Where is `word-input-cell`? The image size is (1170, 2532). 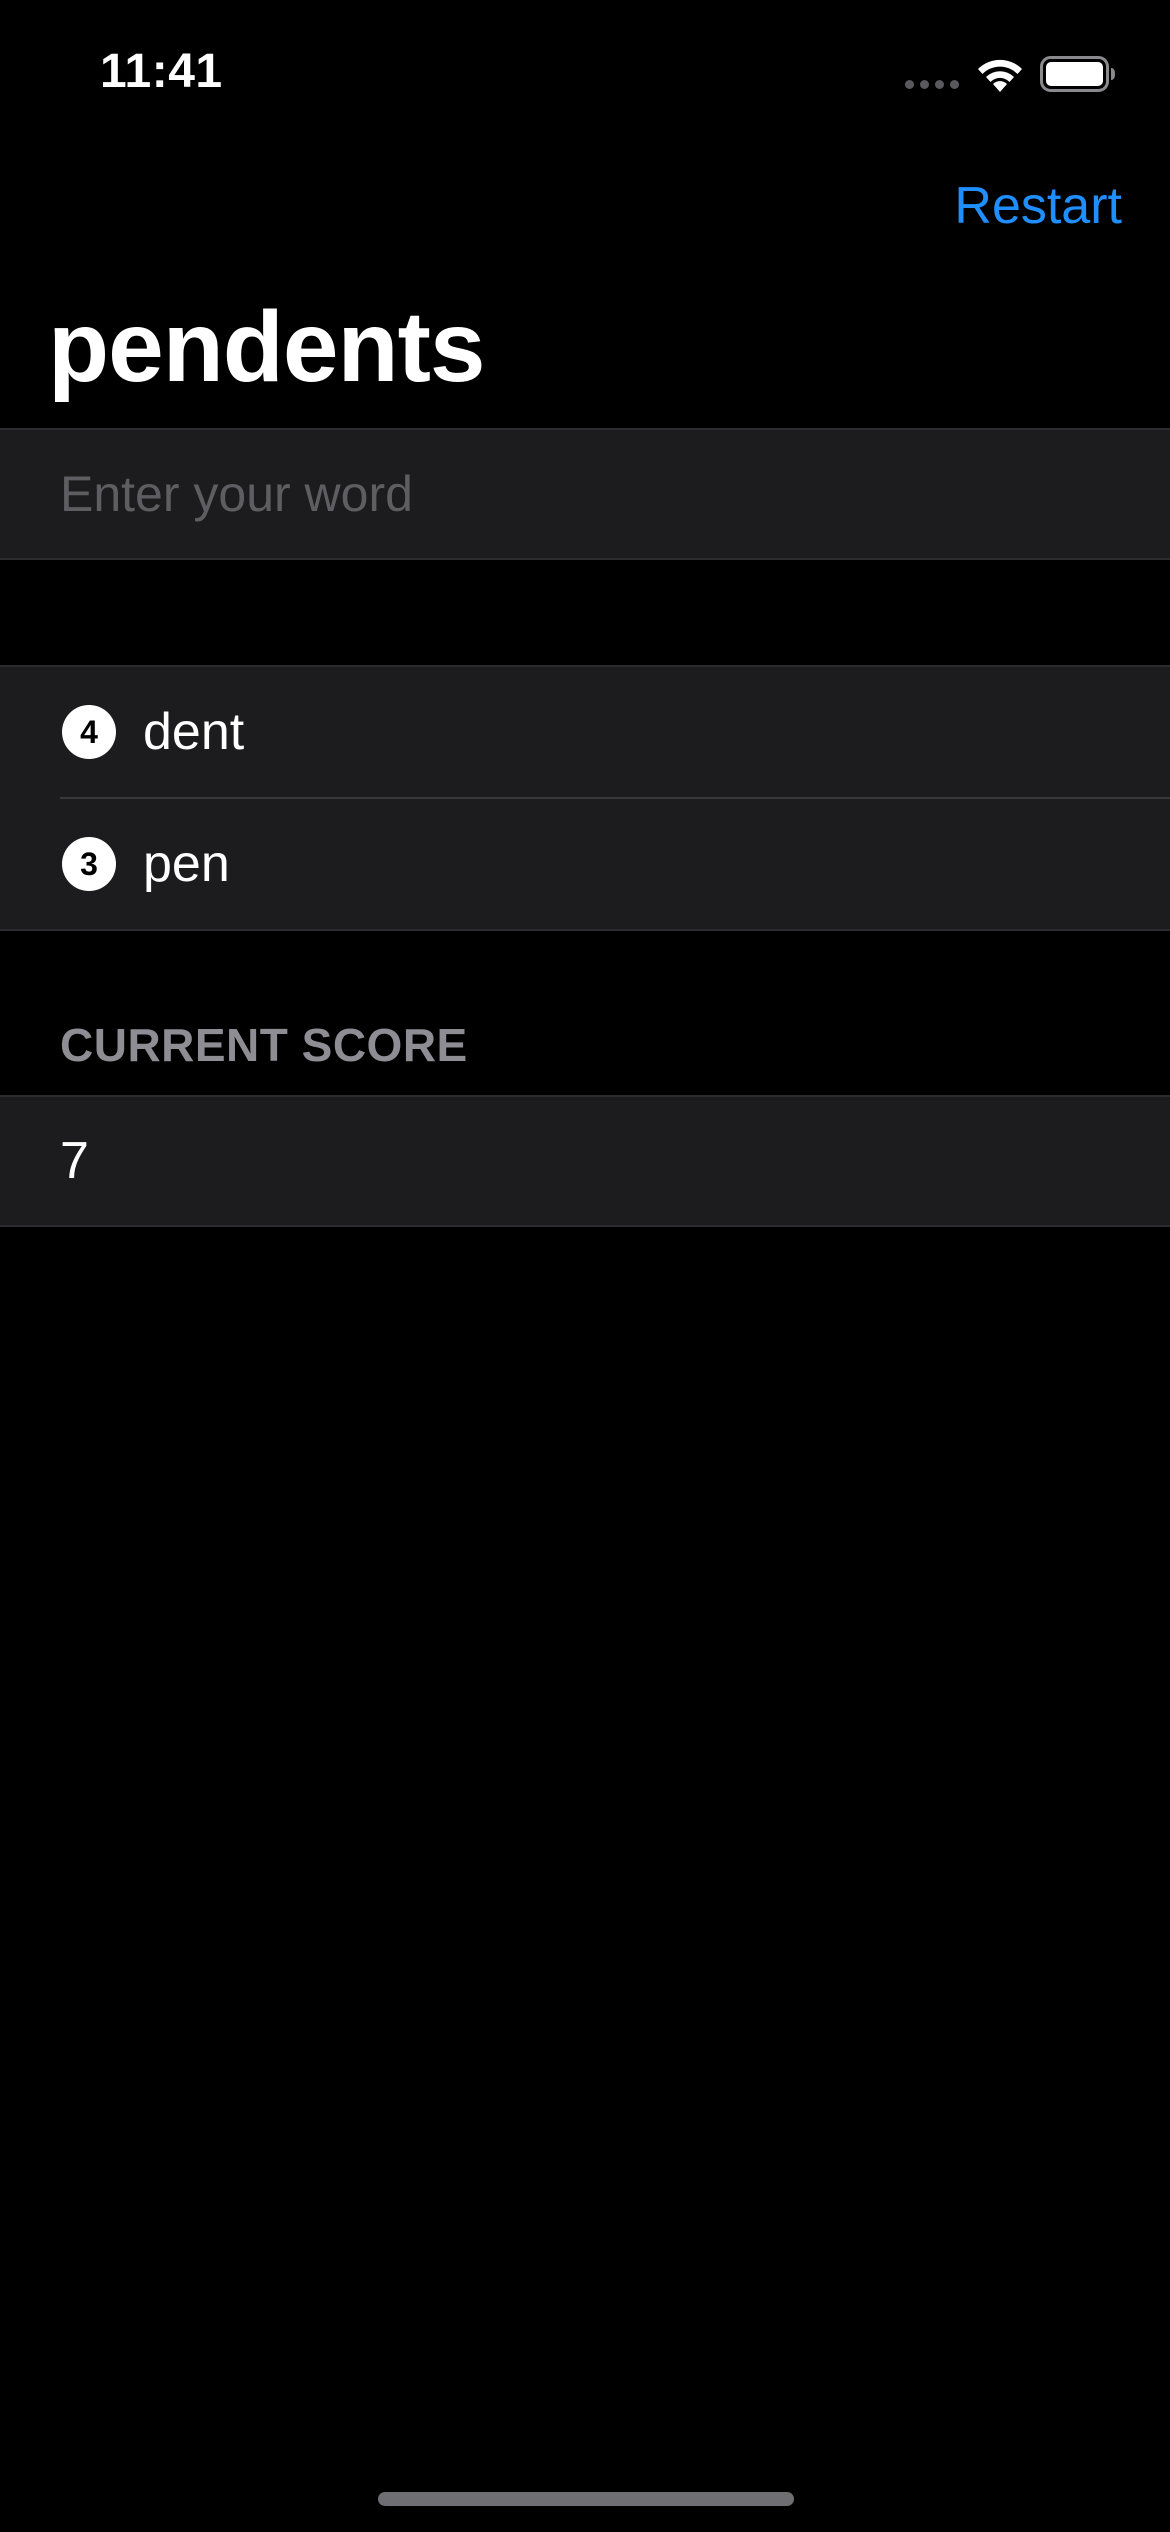
word-input-cell is located at coordinates (585, 494).